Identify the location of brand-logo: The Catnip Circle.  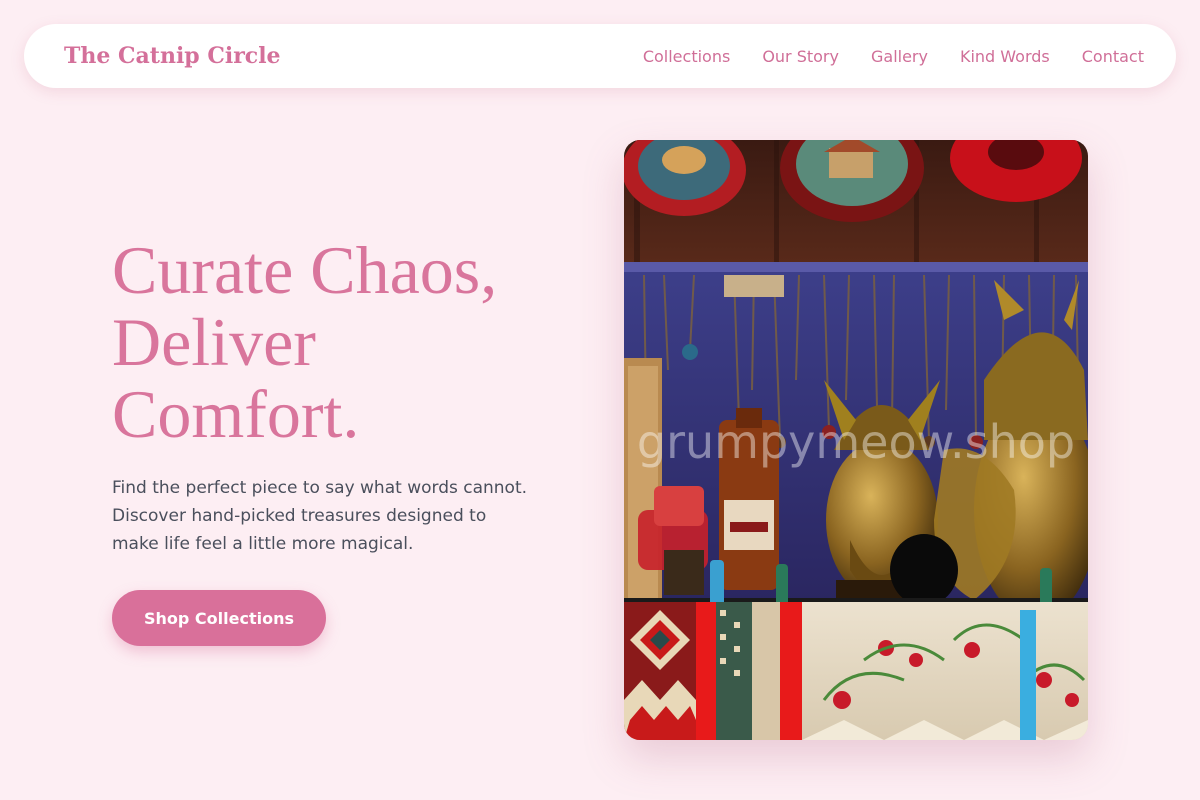
(172, 56).